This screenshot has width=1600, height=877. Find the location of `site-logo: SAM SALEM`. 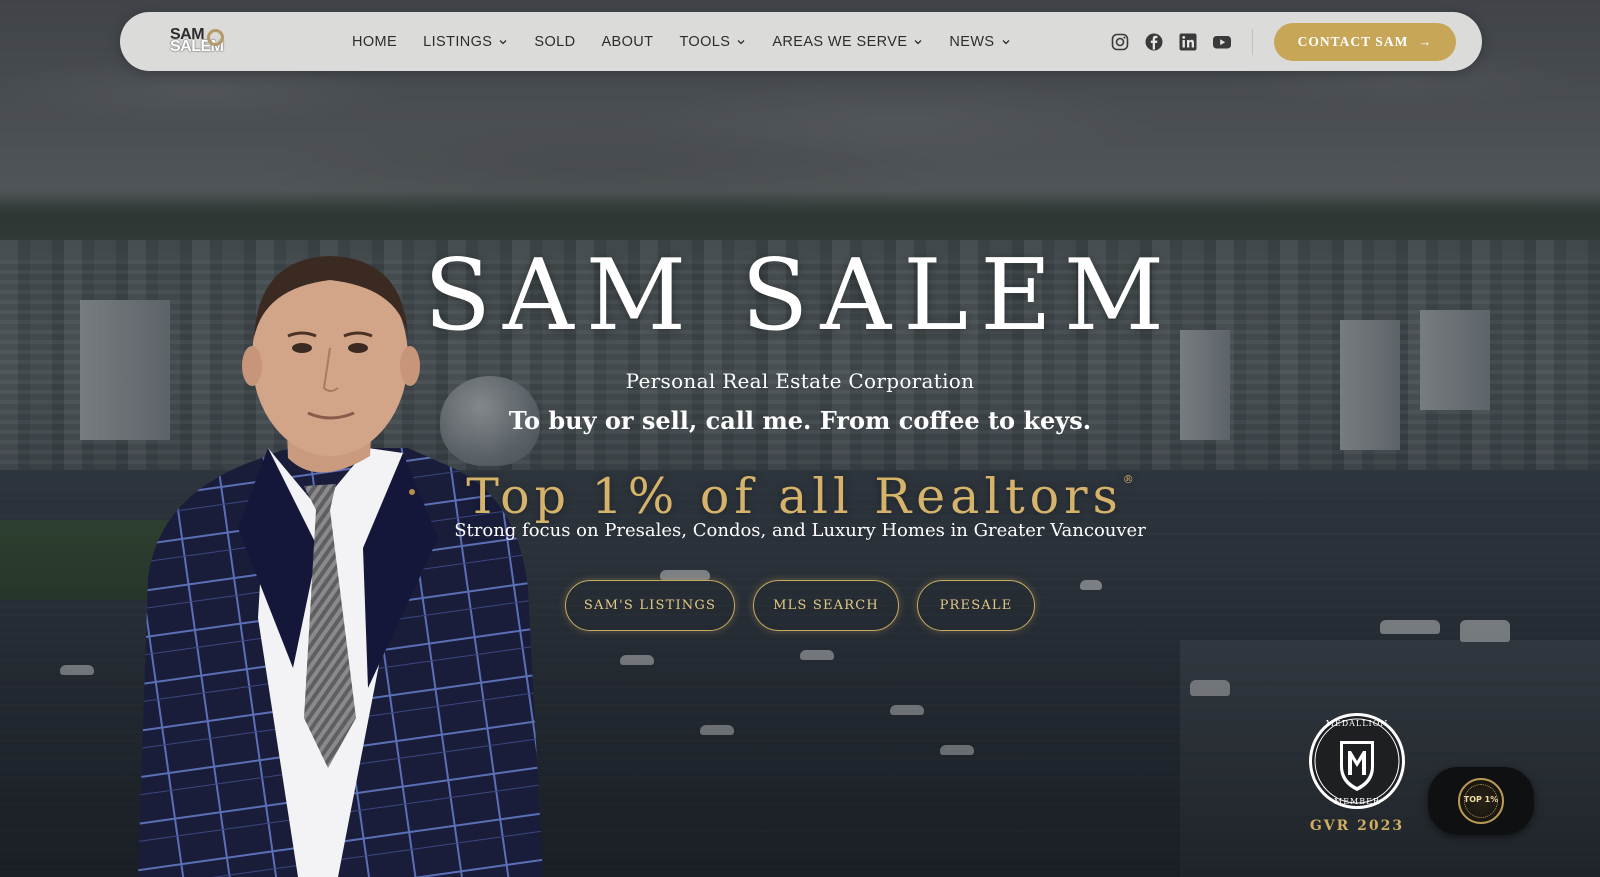

site-logo: SAM SALEM is located at coordinates (200, 42).